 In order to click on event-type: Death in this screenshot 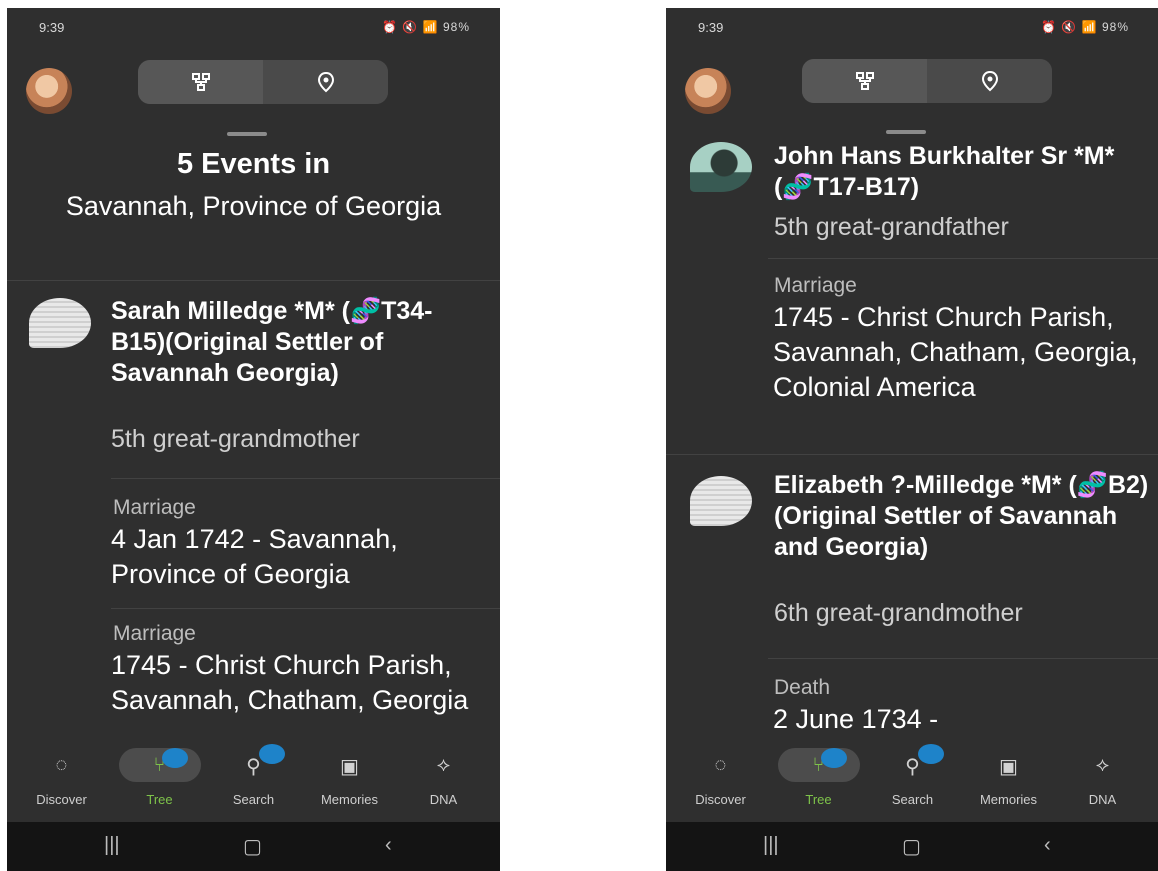, I will do `click(802, 687)`.